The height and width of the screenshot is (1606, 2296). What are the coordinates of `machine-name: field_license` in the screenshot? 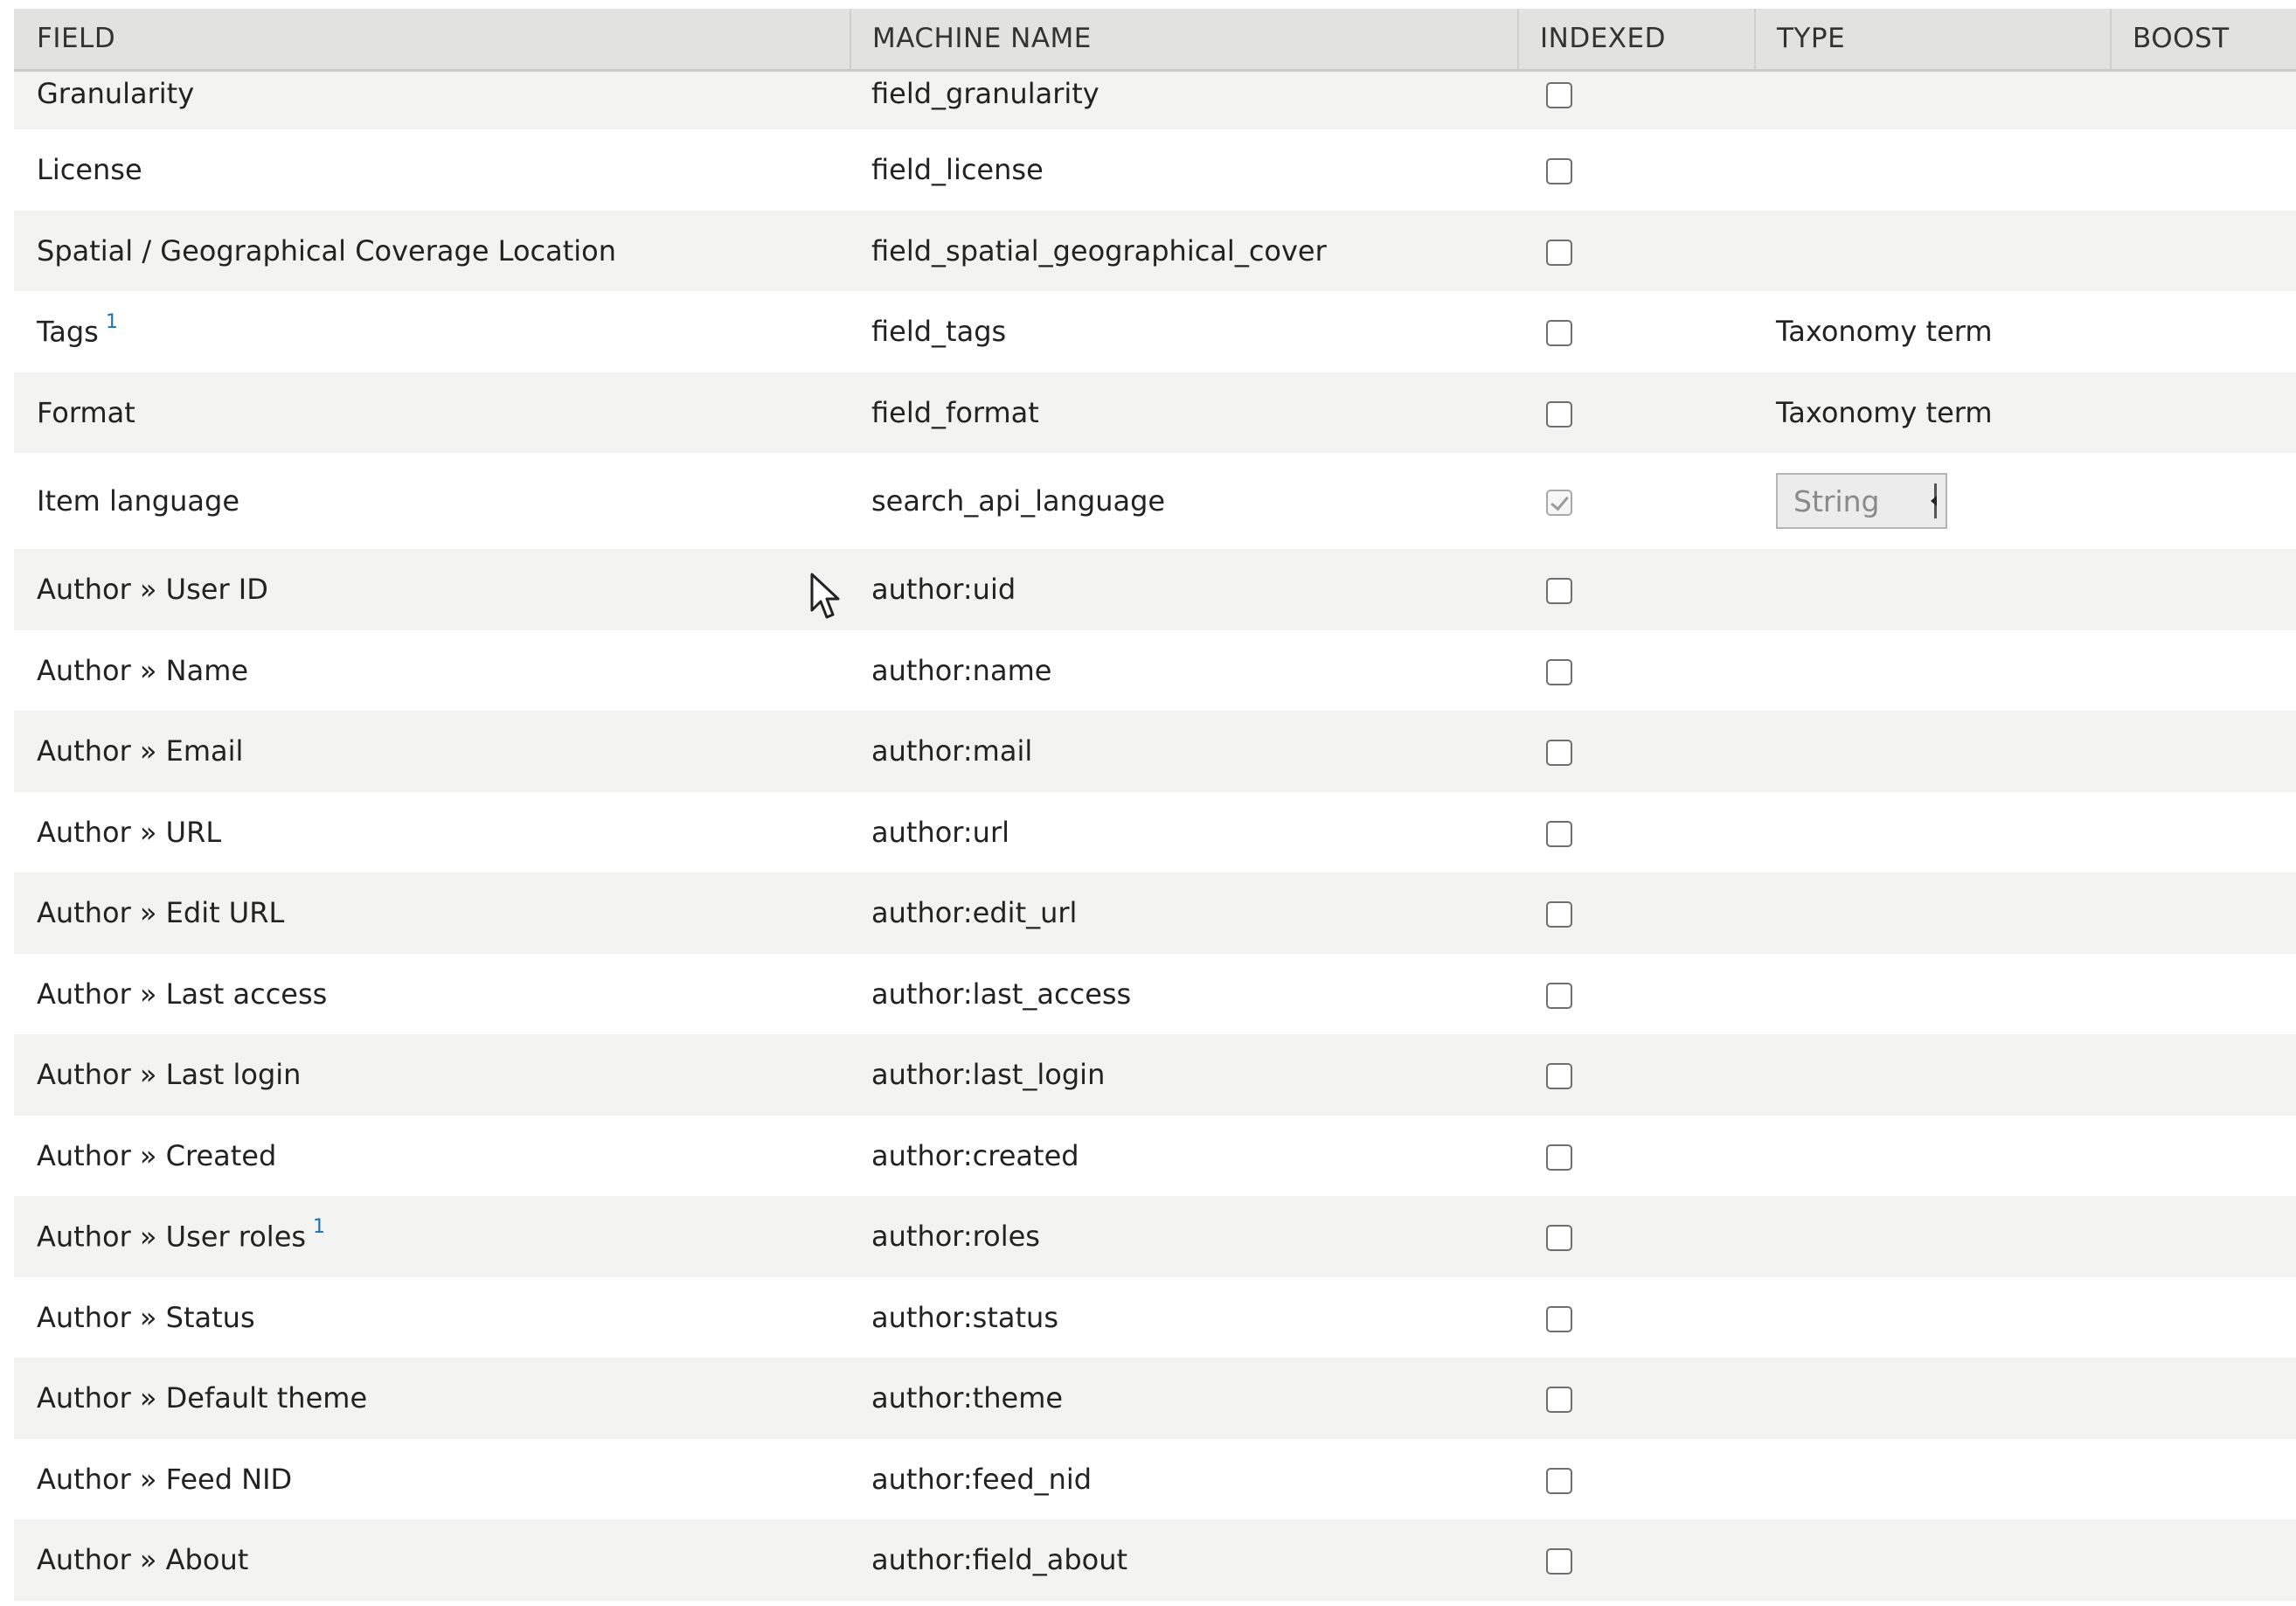 It's located at (957, 170).